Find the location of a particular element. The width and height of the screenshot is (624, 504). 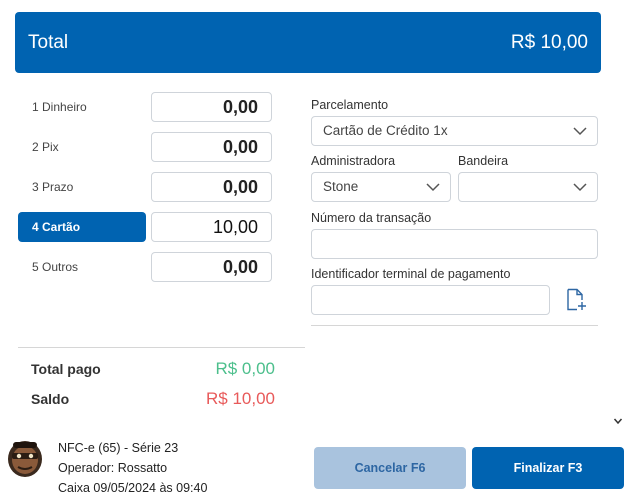

payment-method-dinheiro: 1 Dinheiro is located at coordinates (82, 107).